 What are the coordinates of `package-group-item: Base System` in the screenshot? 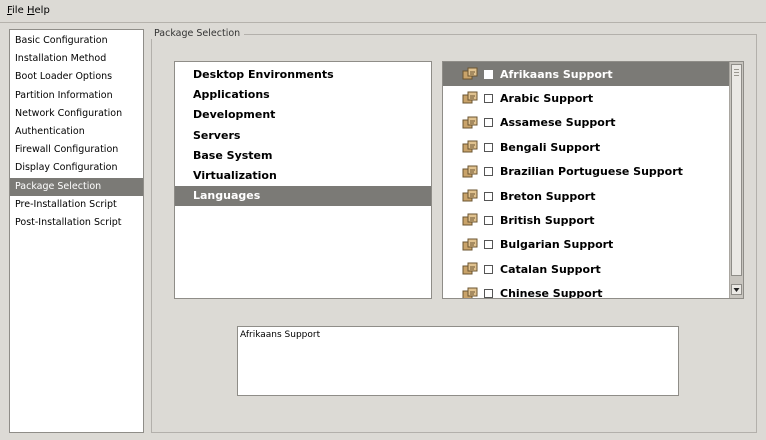 It's located at (303, 156).